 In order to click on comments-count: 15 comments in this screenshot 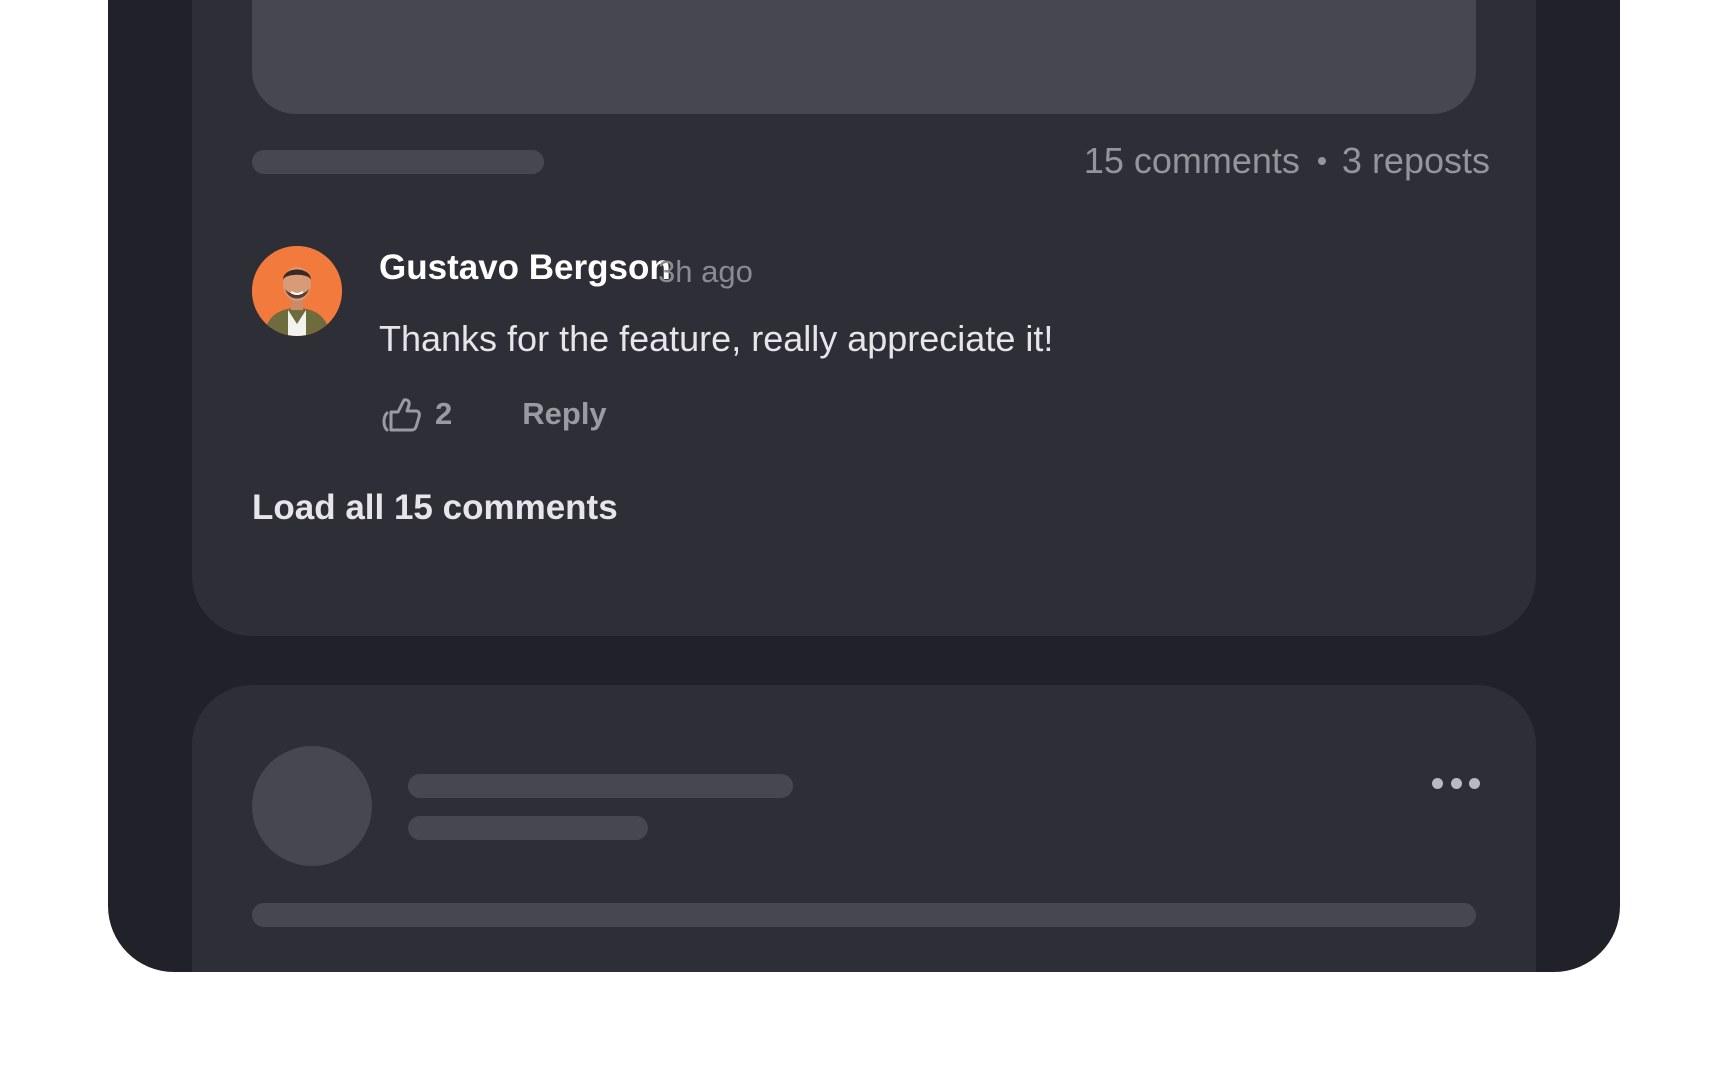, I will do `click(1192, 161)`.